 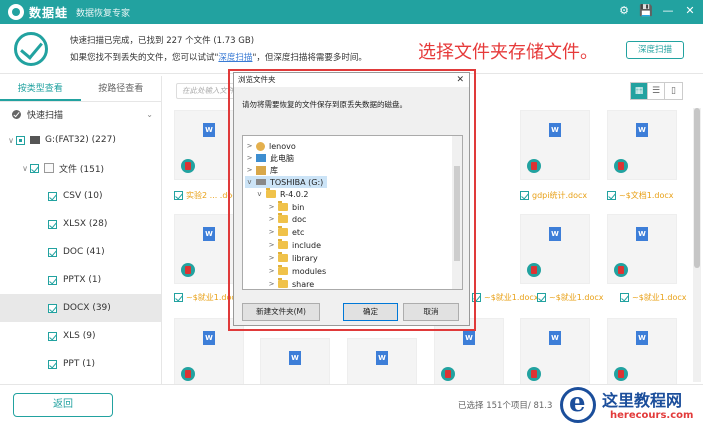 I want to click on tree-type-docx: DOCX (39), so click(x=80, y=308).